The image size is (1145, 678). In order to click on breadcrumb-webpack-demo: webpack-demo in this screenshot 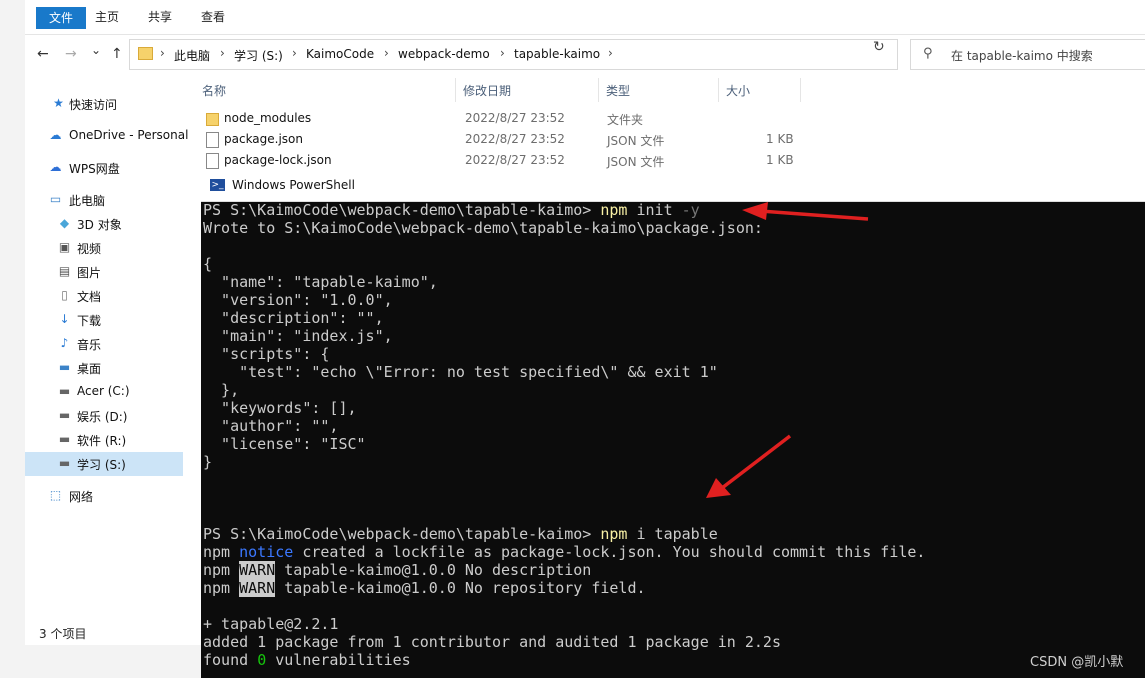, I will do `click(444, 54)`.